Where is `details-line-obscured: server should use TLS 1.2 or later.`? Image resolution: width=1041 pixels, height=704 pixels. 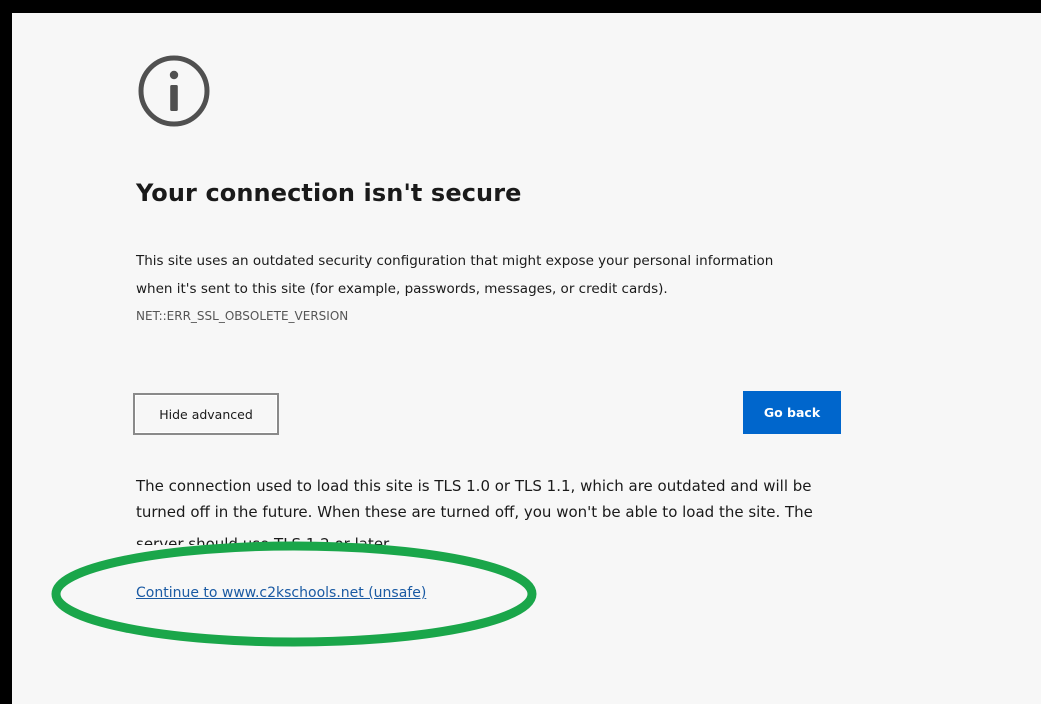 details-line-obscured: server should use TLS 1.2 or later. is located at coordinates (264, 540).